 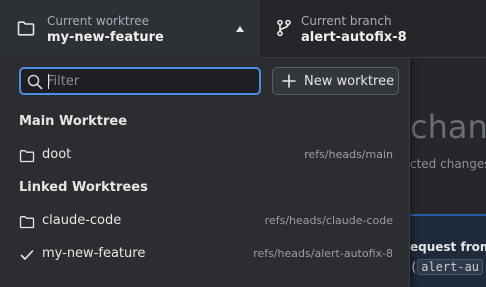 What do you see at coordinates (151, 81) in the screenshot?
I see `filter-input` at bounding box center [151, 81].